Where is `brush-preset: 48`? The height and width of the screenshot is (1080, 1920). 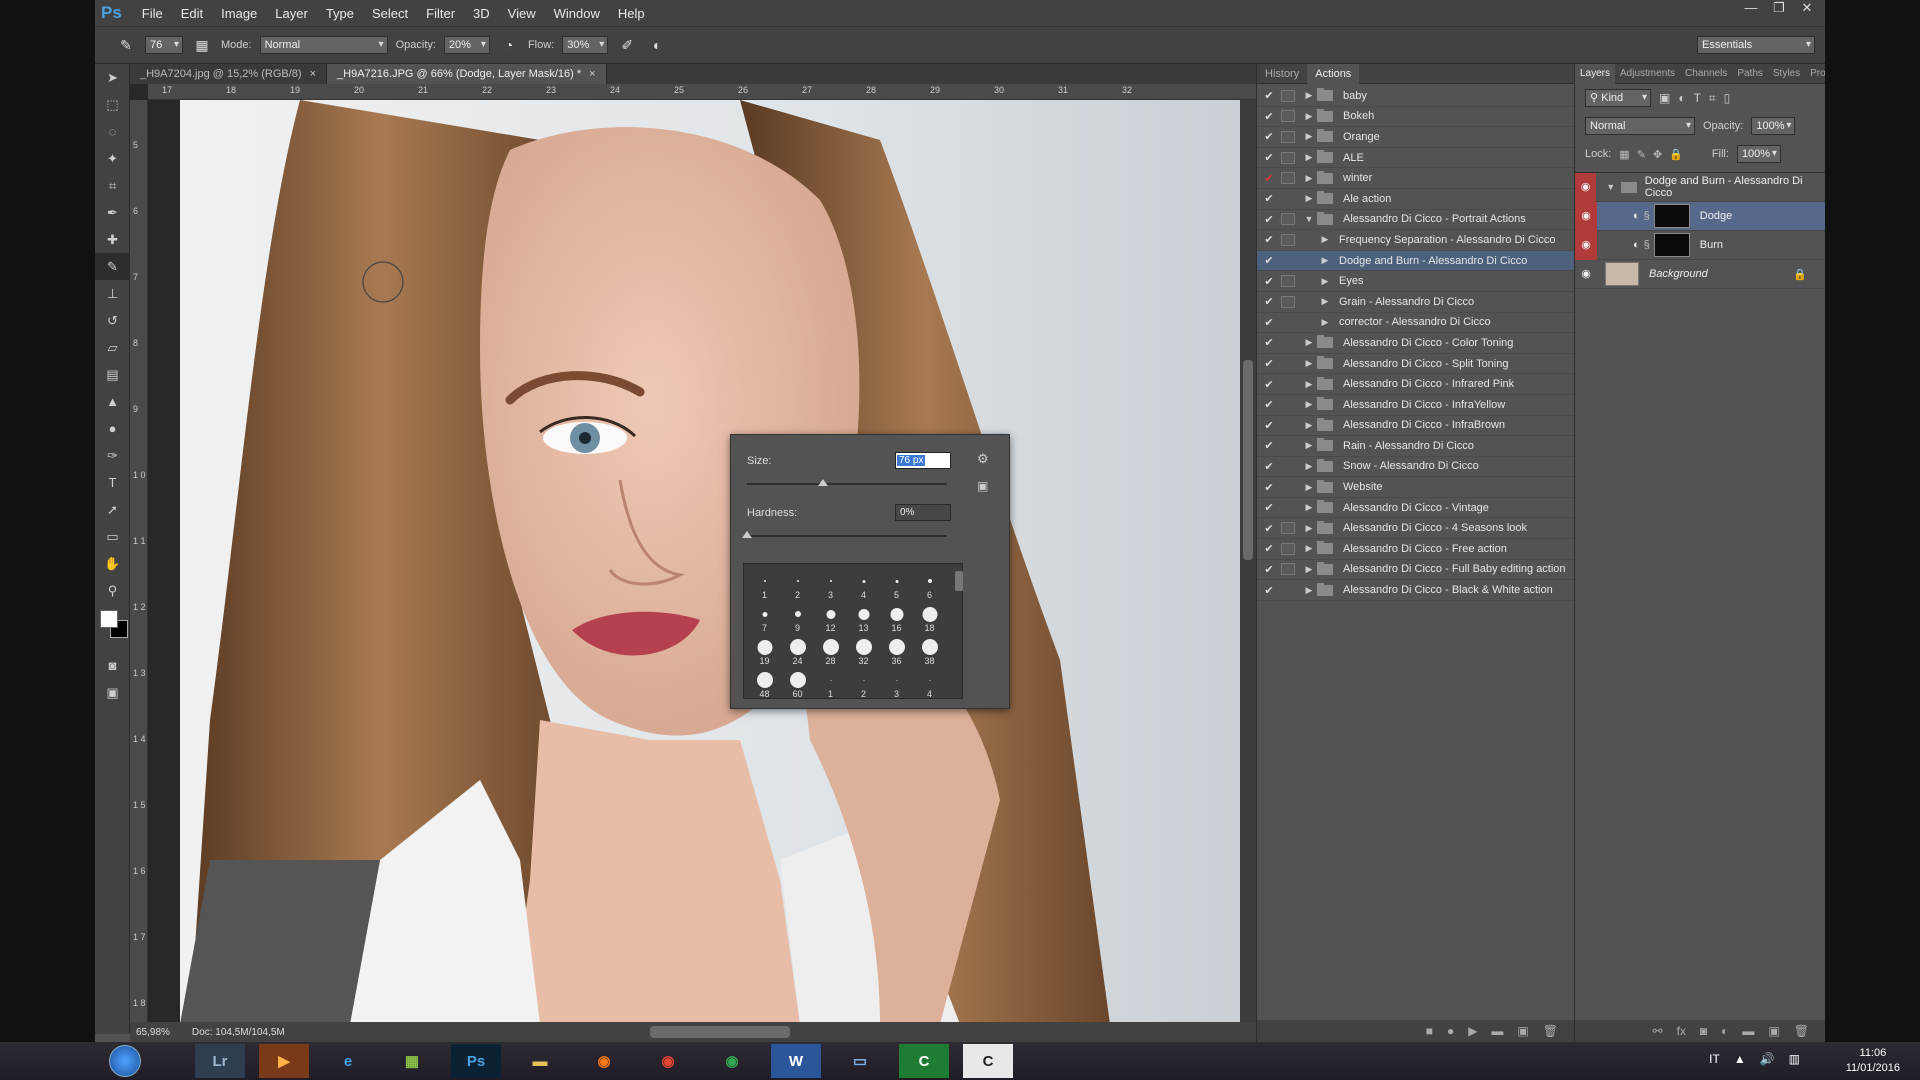 brush-preset: 48 is located at coordinates (764, 682).